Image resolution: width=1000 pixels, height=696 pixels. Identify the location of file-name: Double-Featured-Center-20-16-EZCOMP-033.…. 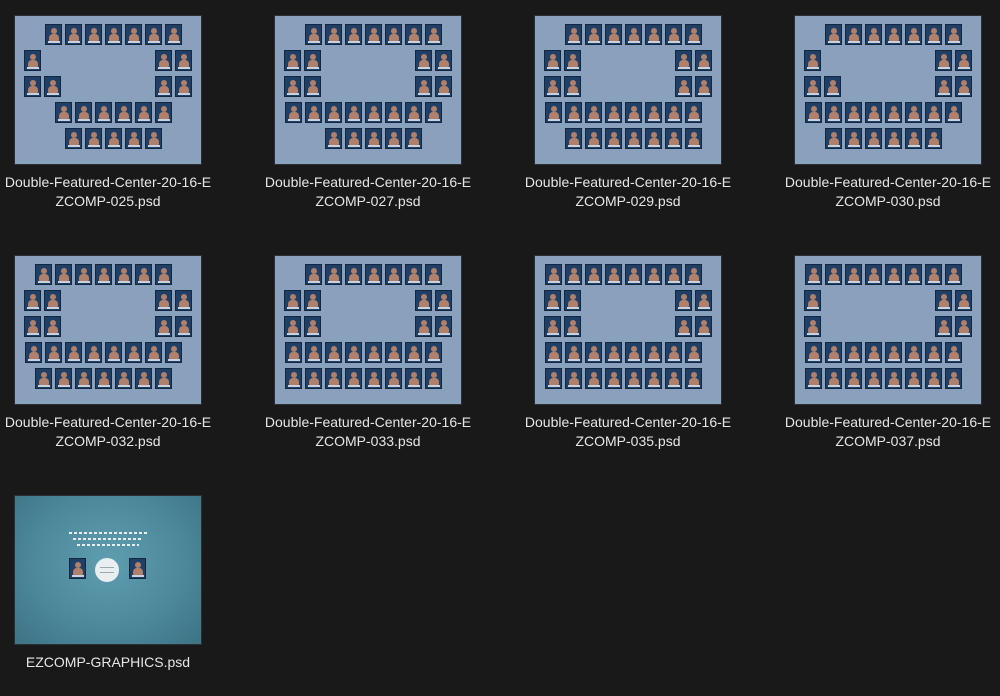
(368, 431).